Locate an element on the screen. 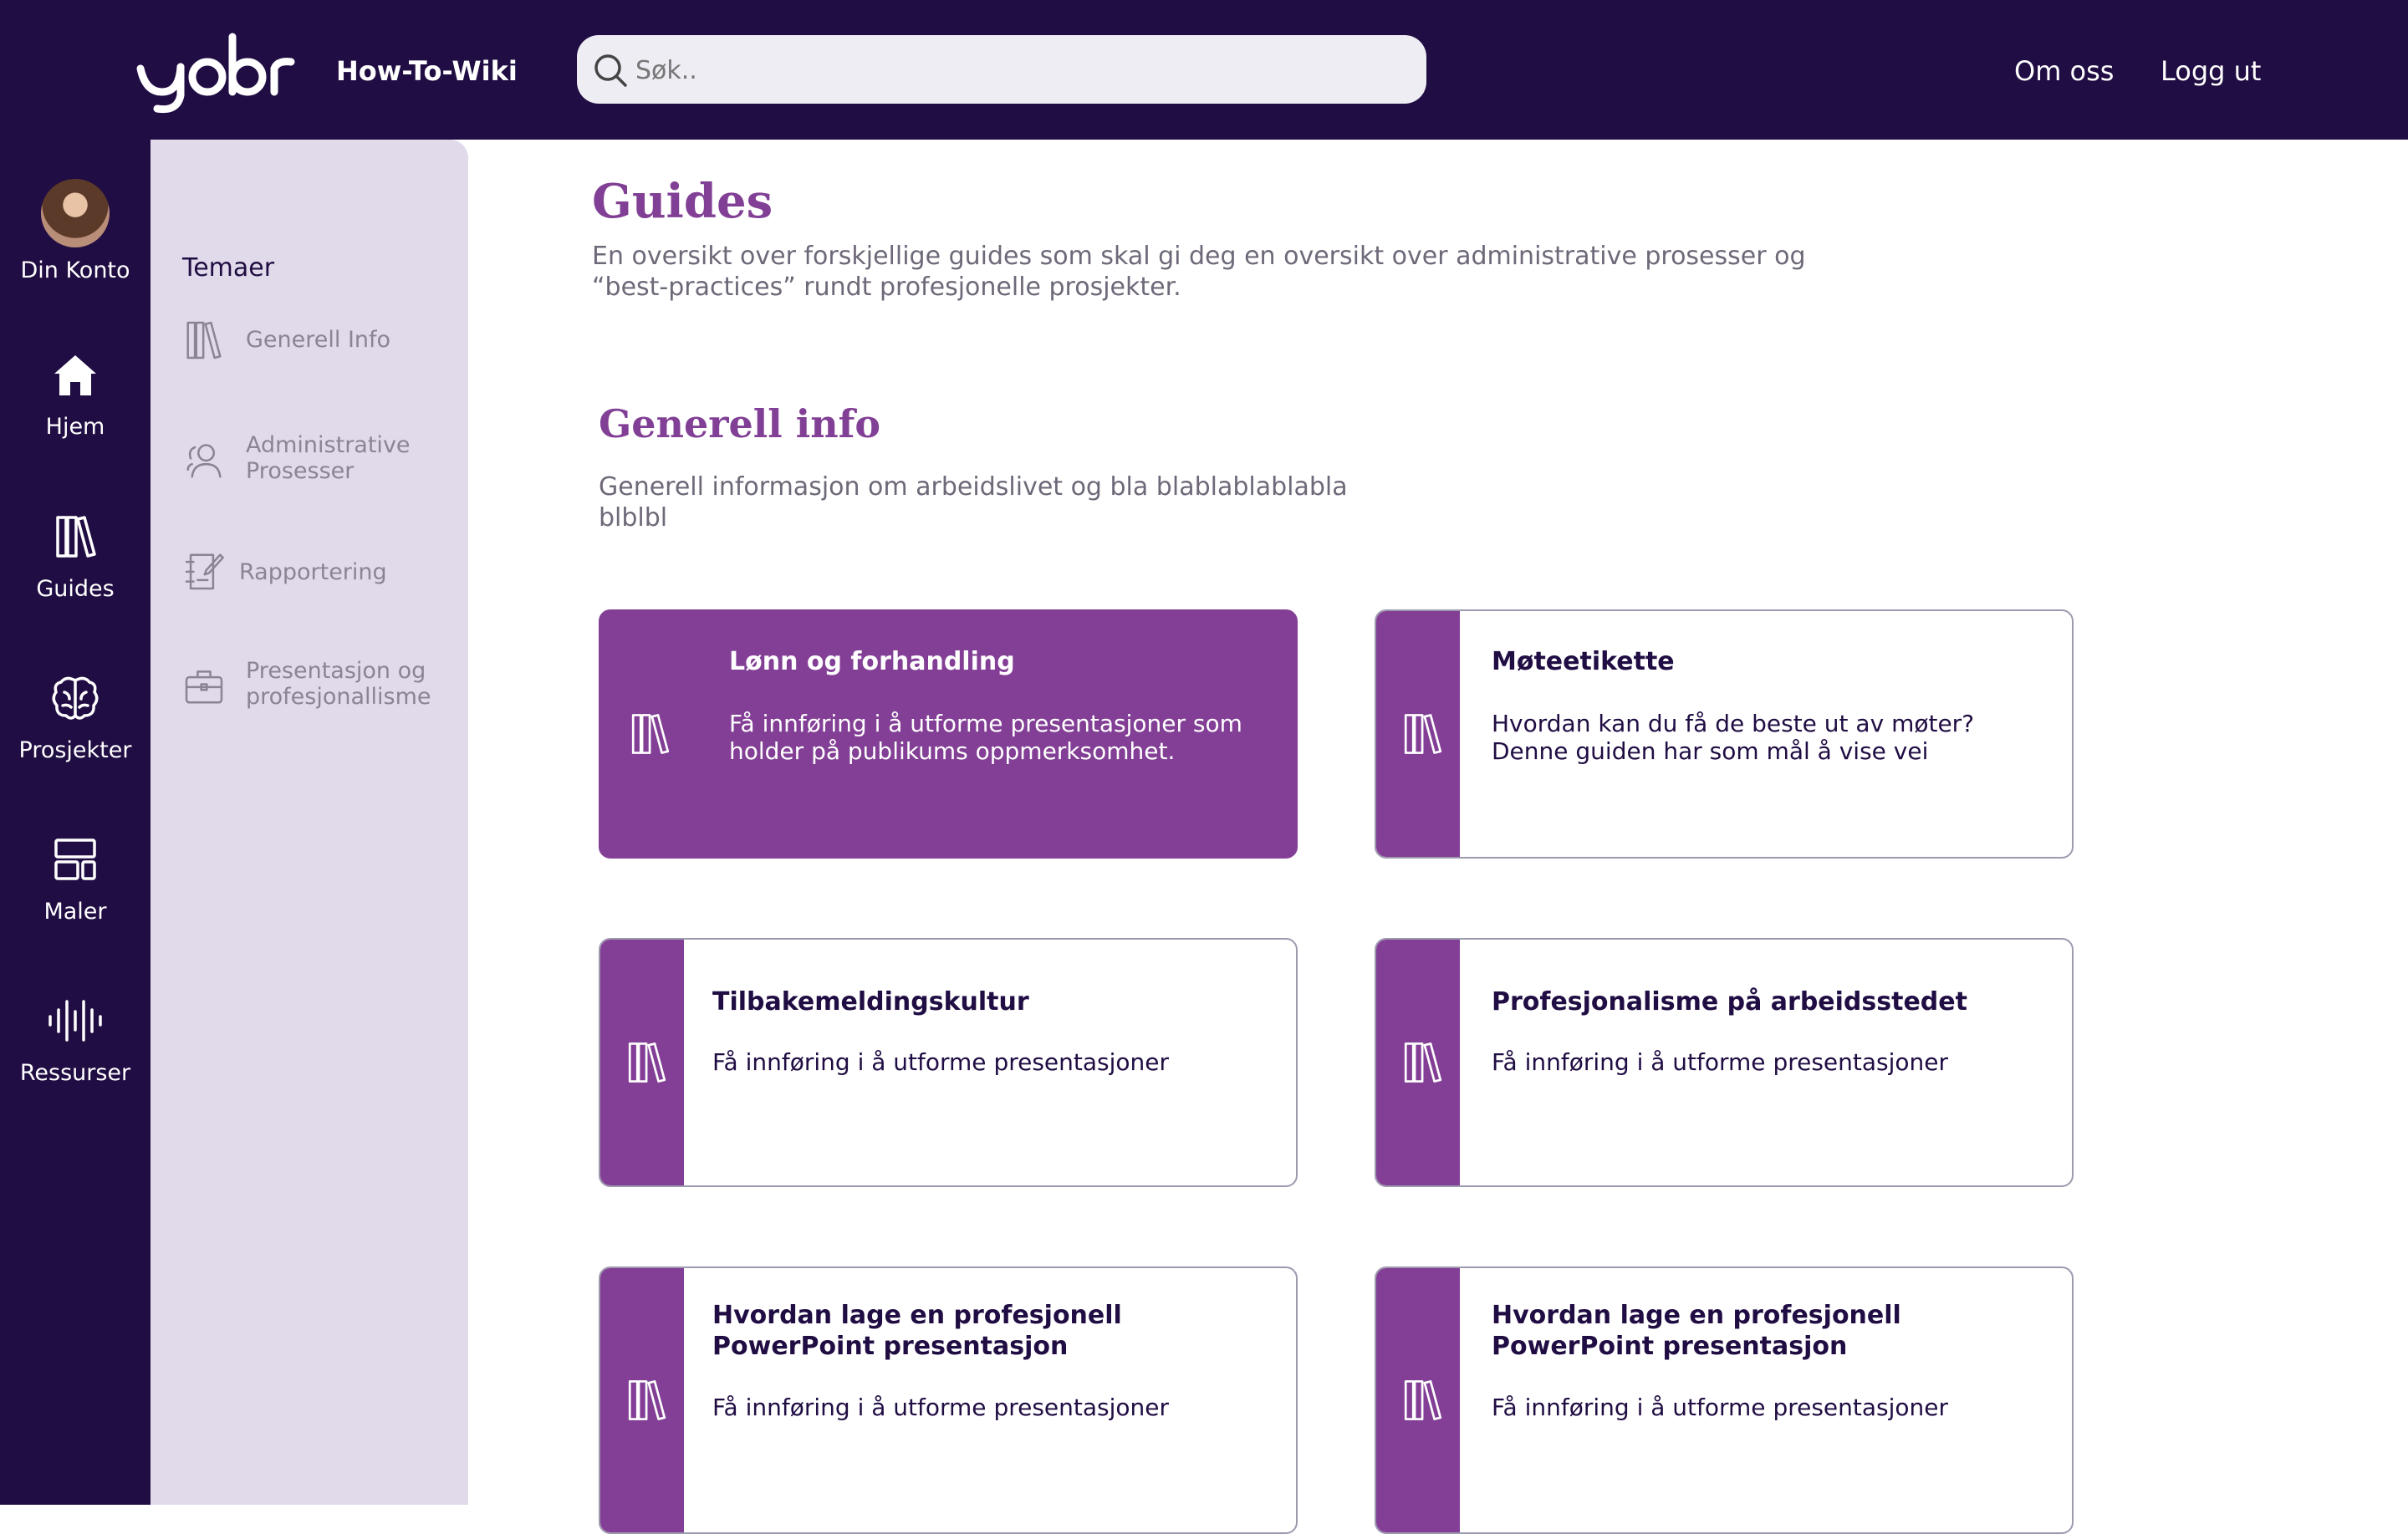  panel-title: Temaer is located at coordinates (228, 268).